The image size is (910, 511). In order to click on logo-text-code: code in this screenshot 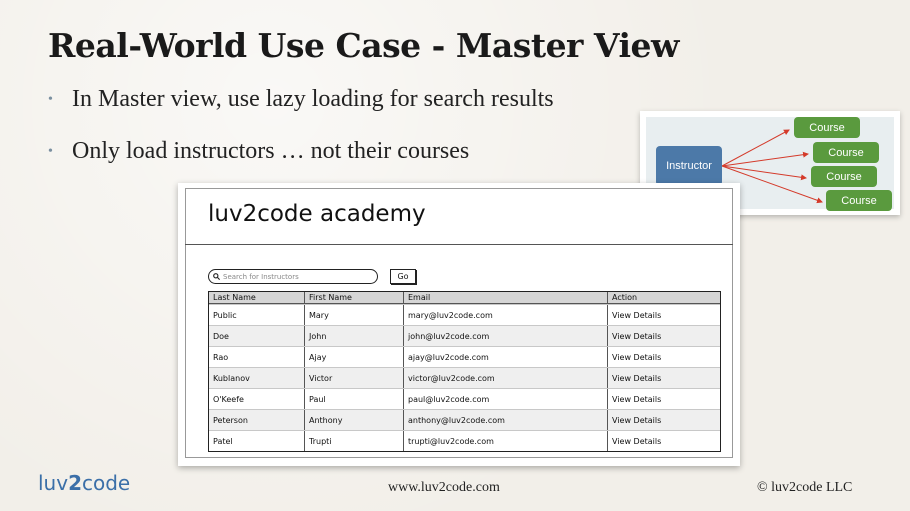, I will do `click(106, 483)`.